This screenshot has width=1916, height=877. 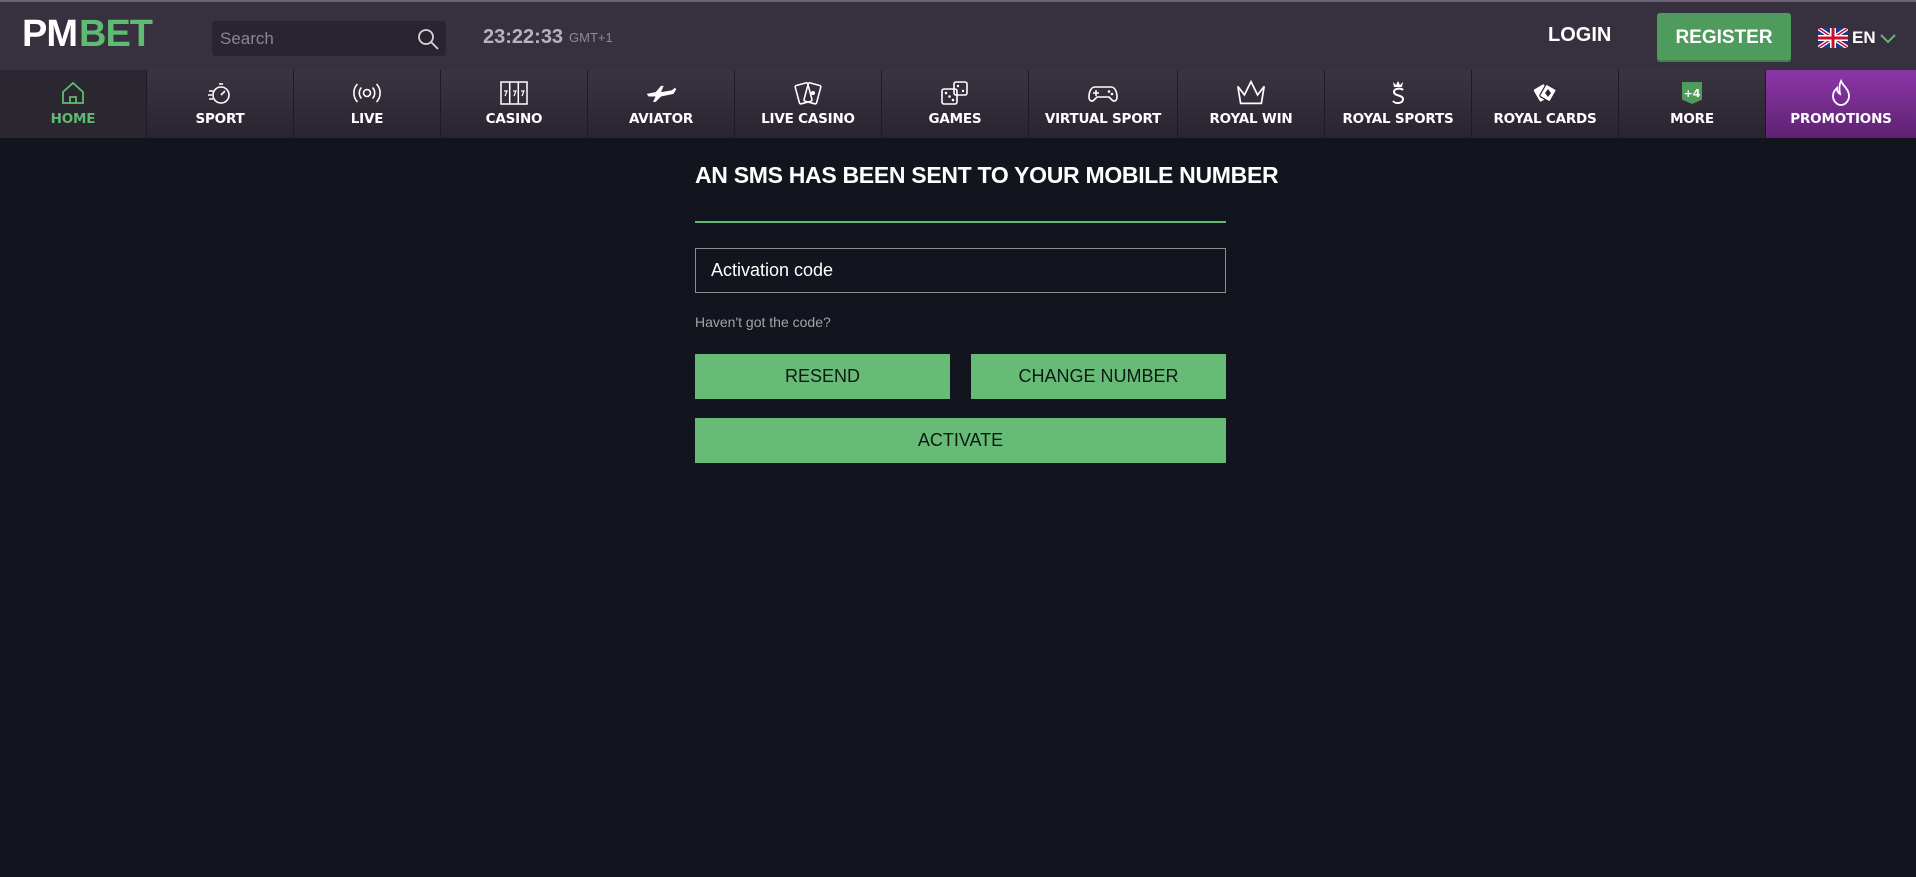 I want to click on nav-sport: SPORT, so click(x=220, y=104).